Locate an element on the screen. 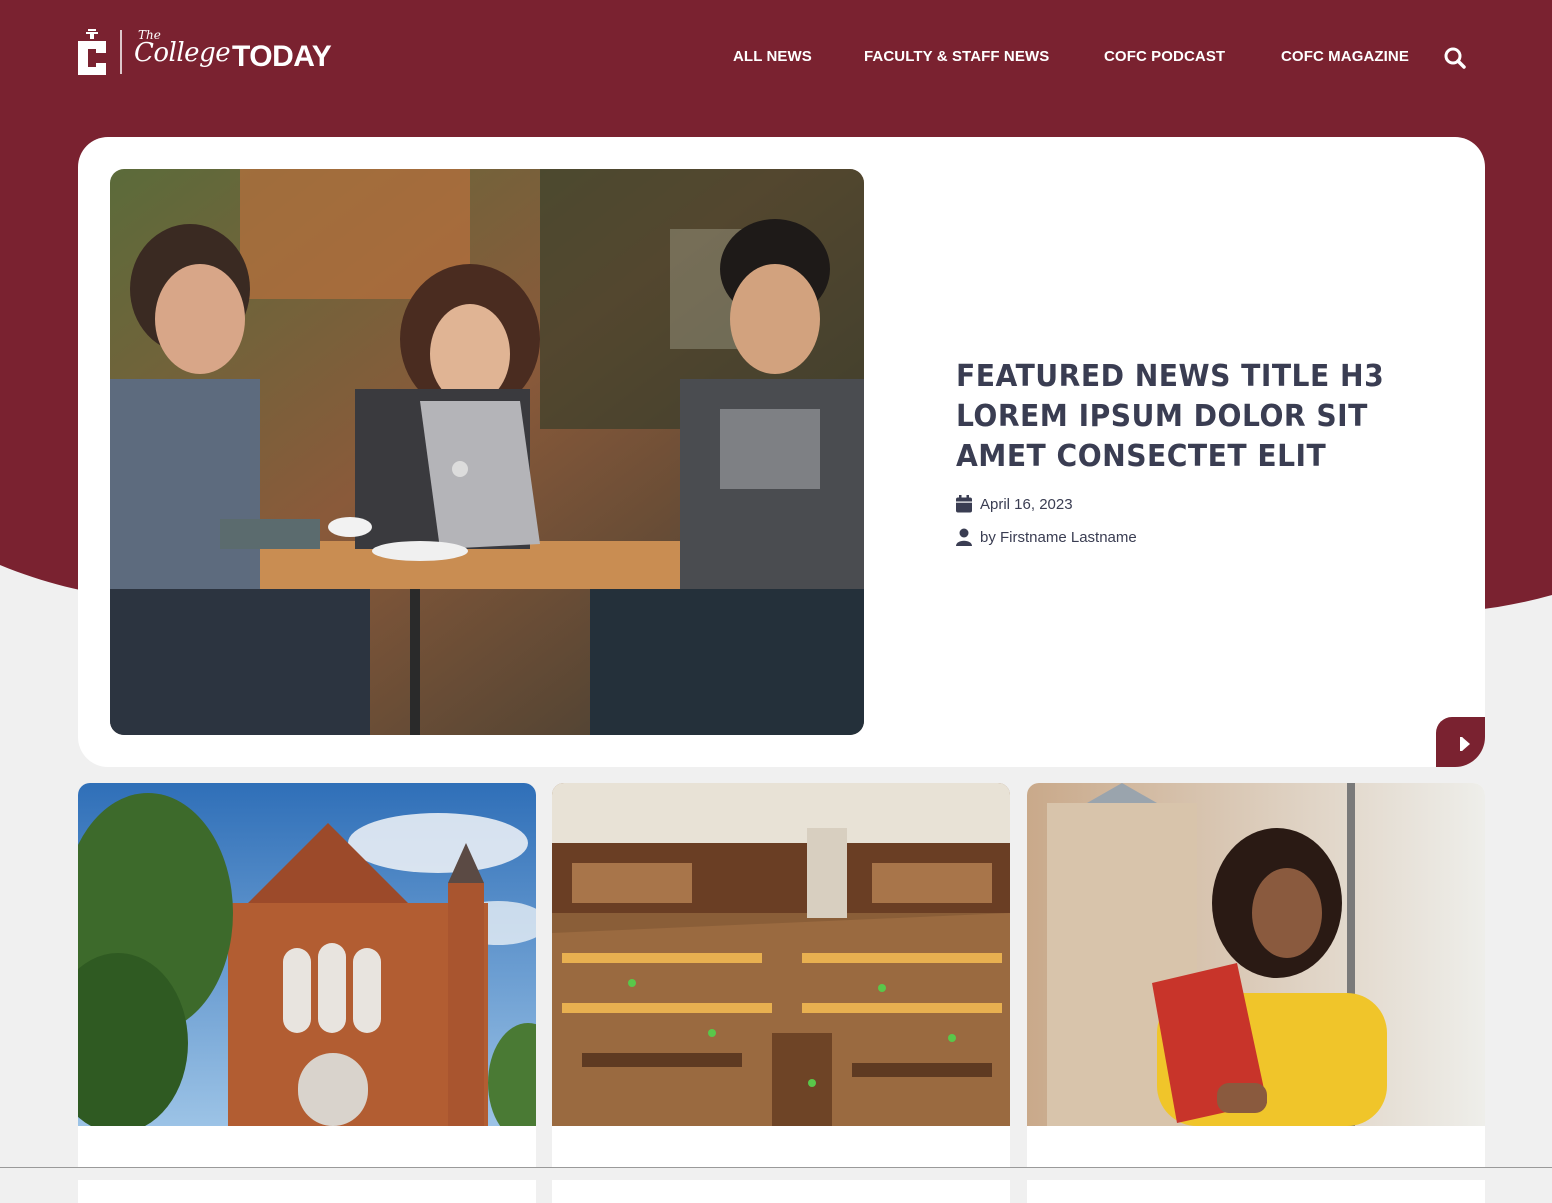 This screenshot has width=1552, height=1203. user-icon is located at coordinates (964, 537).